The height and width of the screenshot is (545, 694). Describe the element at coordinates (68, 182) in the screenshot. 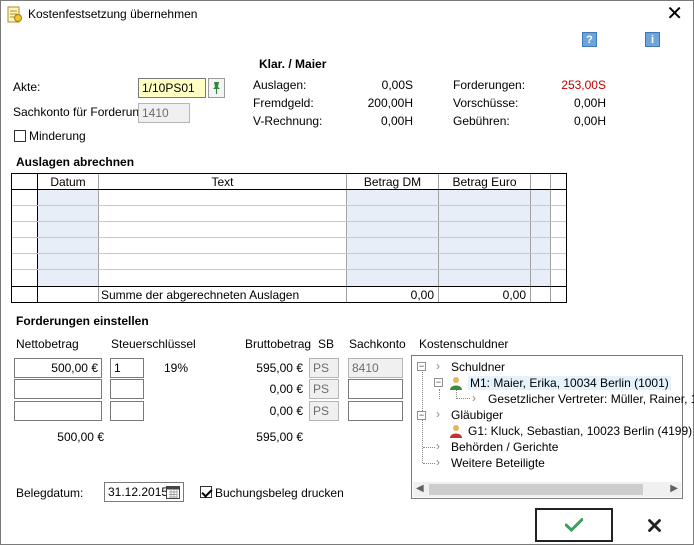

I see `col-datum-header: Datum` at that location.